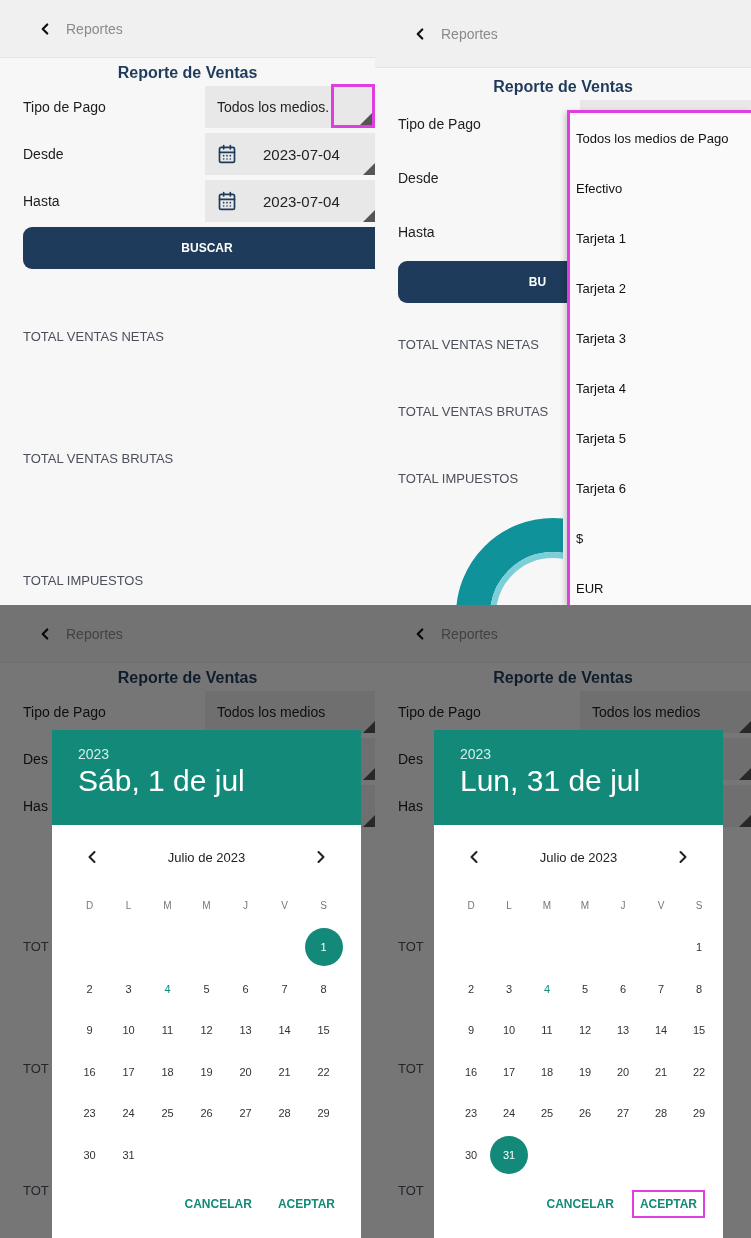 The height and width of the screenshot is (1238, 751). What do you see at coordinates (227, 201) in the screenshot?
I see `calendar-icon` at bounding box center [227, 201].